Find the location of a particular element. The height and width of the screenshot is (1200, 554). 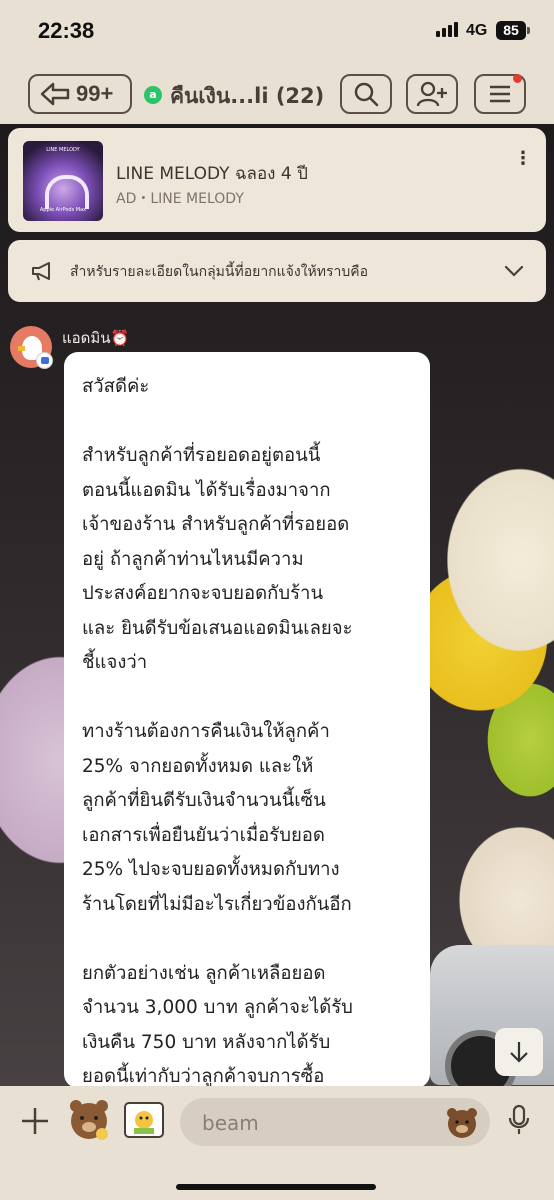

ad-thumb-top-text: LINE MELODY is located at coordinates (63, 150).